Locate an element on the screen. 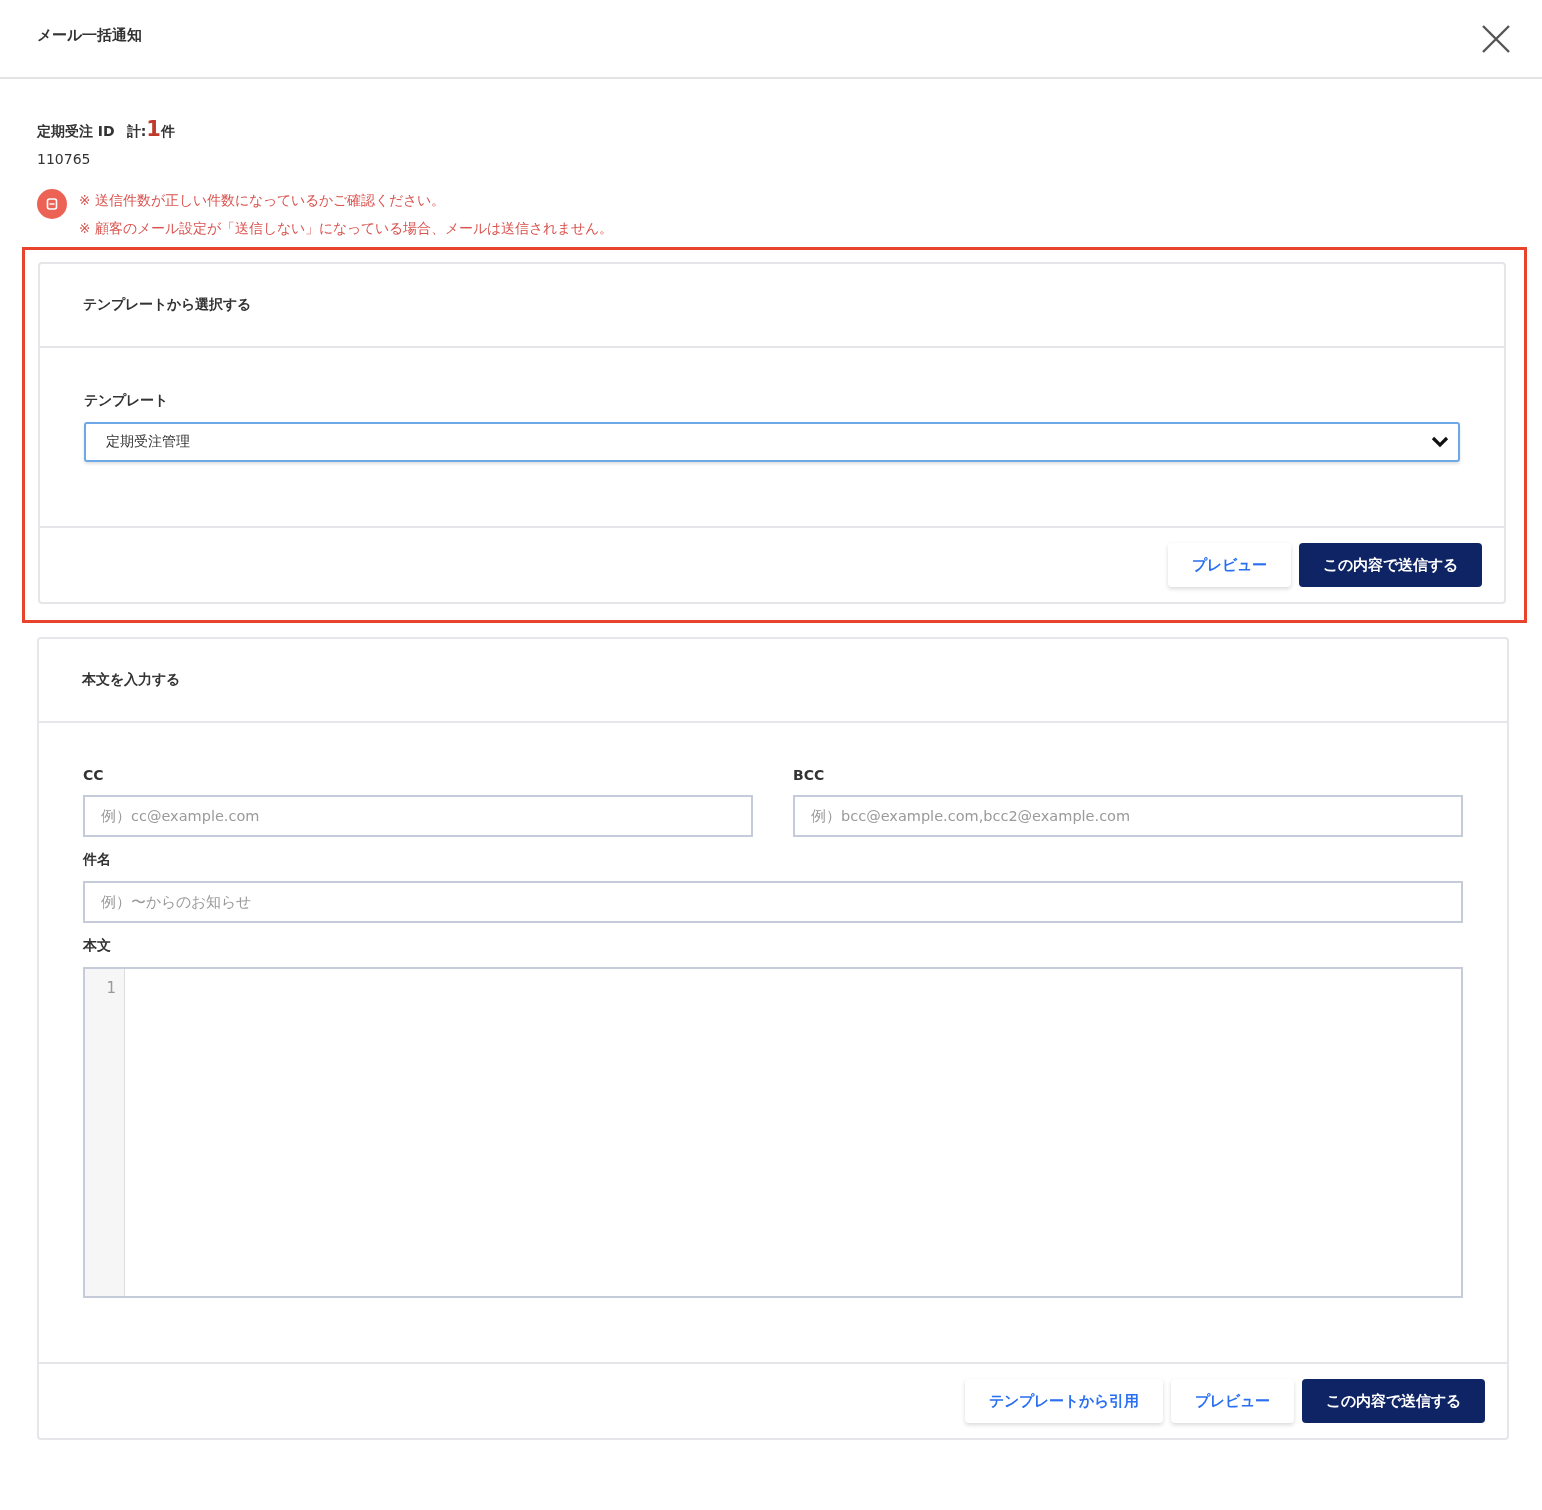 The image size is (1542, 1510). total-label: 計:1件 is located at coordinates (150, 129).